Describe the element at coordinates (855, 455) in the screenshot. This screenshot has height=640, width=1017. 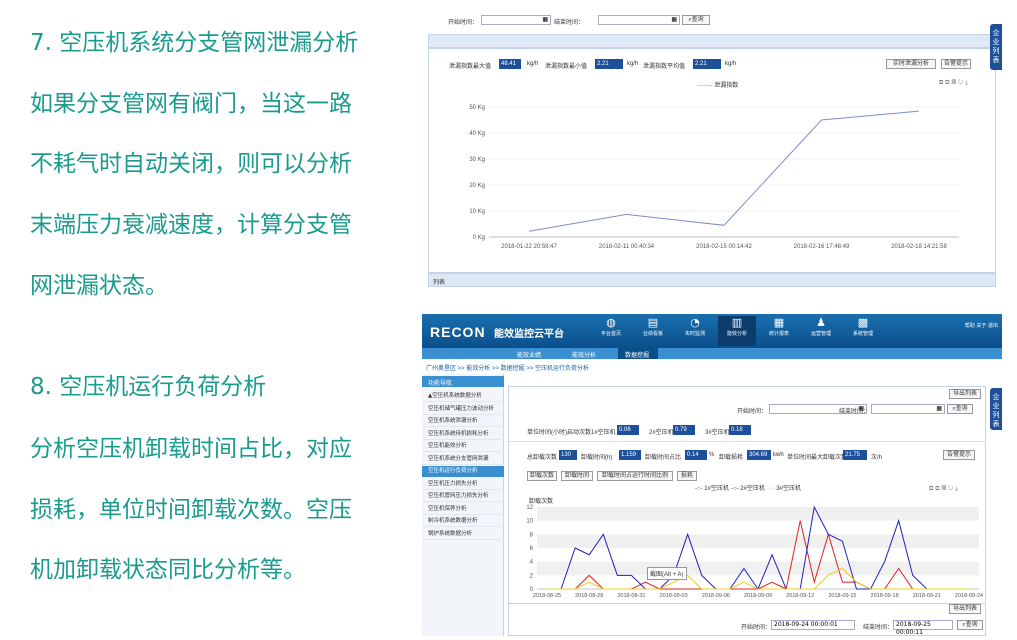
I see `maxunit-value: 21.75` at that location.